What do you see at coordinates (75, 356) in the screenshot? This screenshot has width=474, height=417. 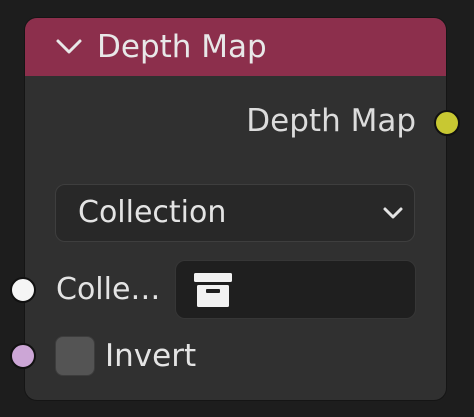 I see `invert-checkbox` at bounding box center [75, 356].